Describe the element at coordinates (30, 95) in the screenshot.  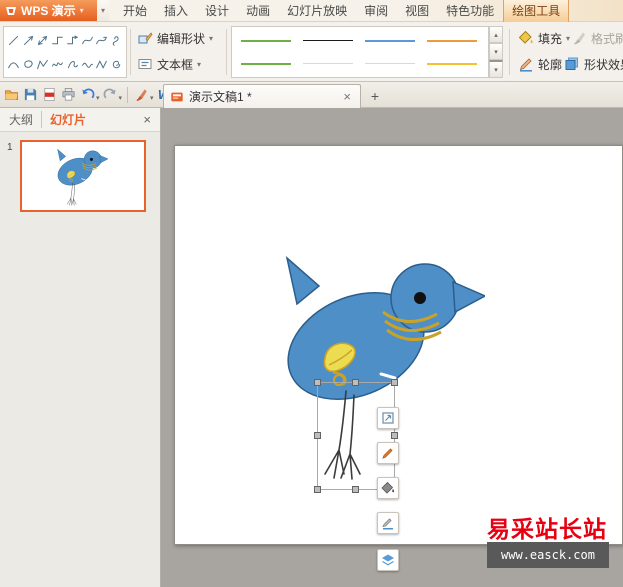
I see `save-button` at that location.